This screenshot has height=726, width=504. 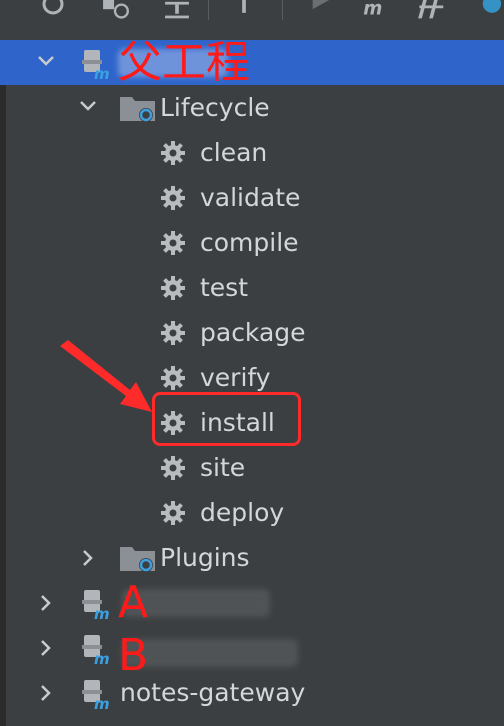 I want to click on lifecycle-phase-deploy: deploy, so click(x=252, y=512).